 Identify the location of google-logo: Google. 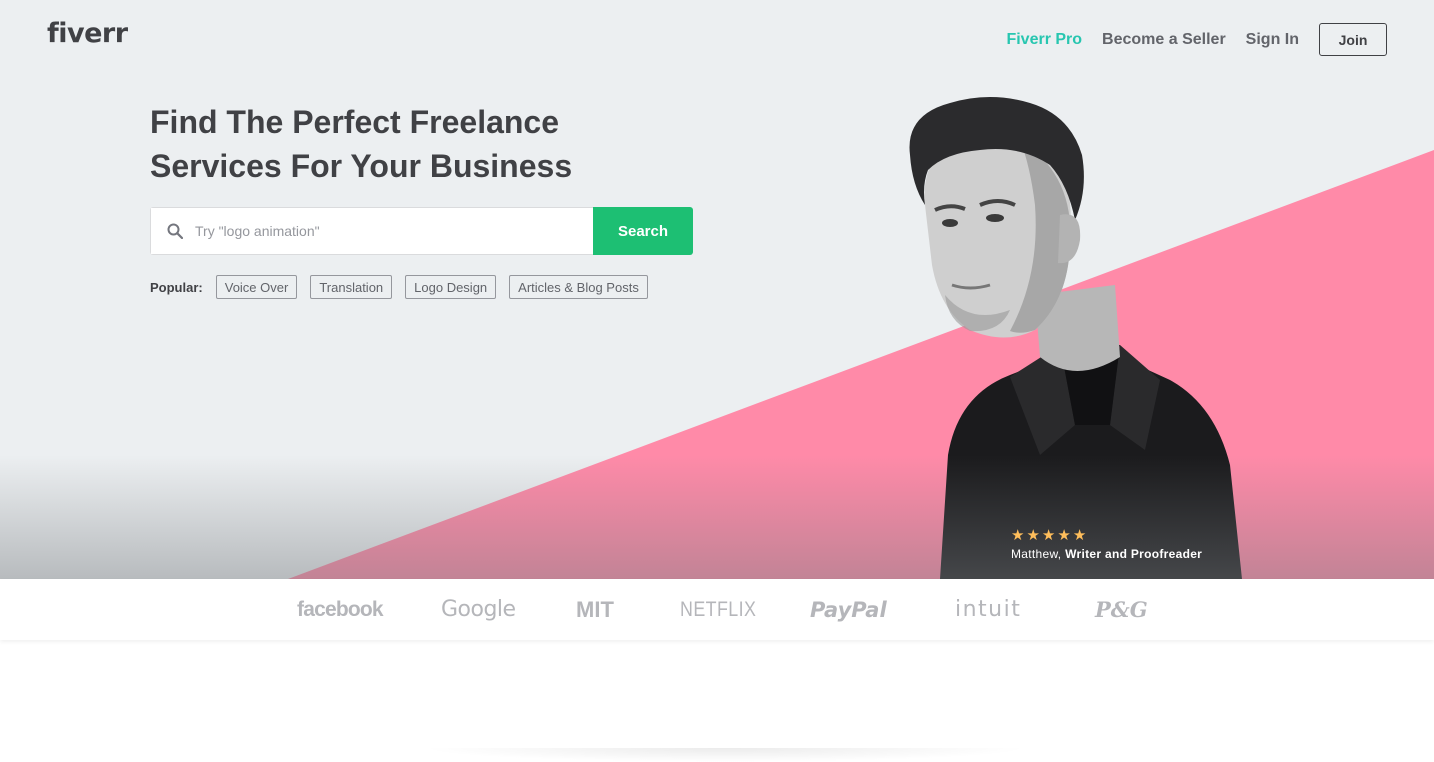
(478, 609).